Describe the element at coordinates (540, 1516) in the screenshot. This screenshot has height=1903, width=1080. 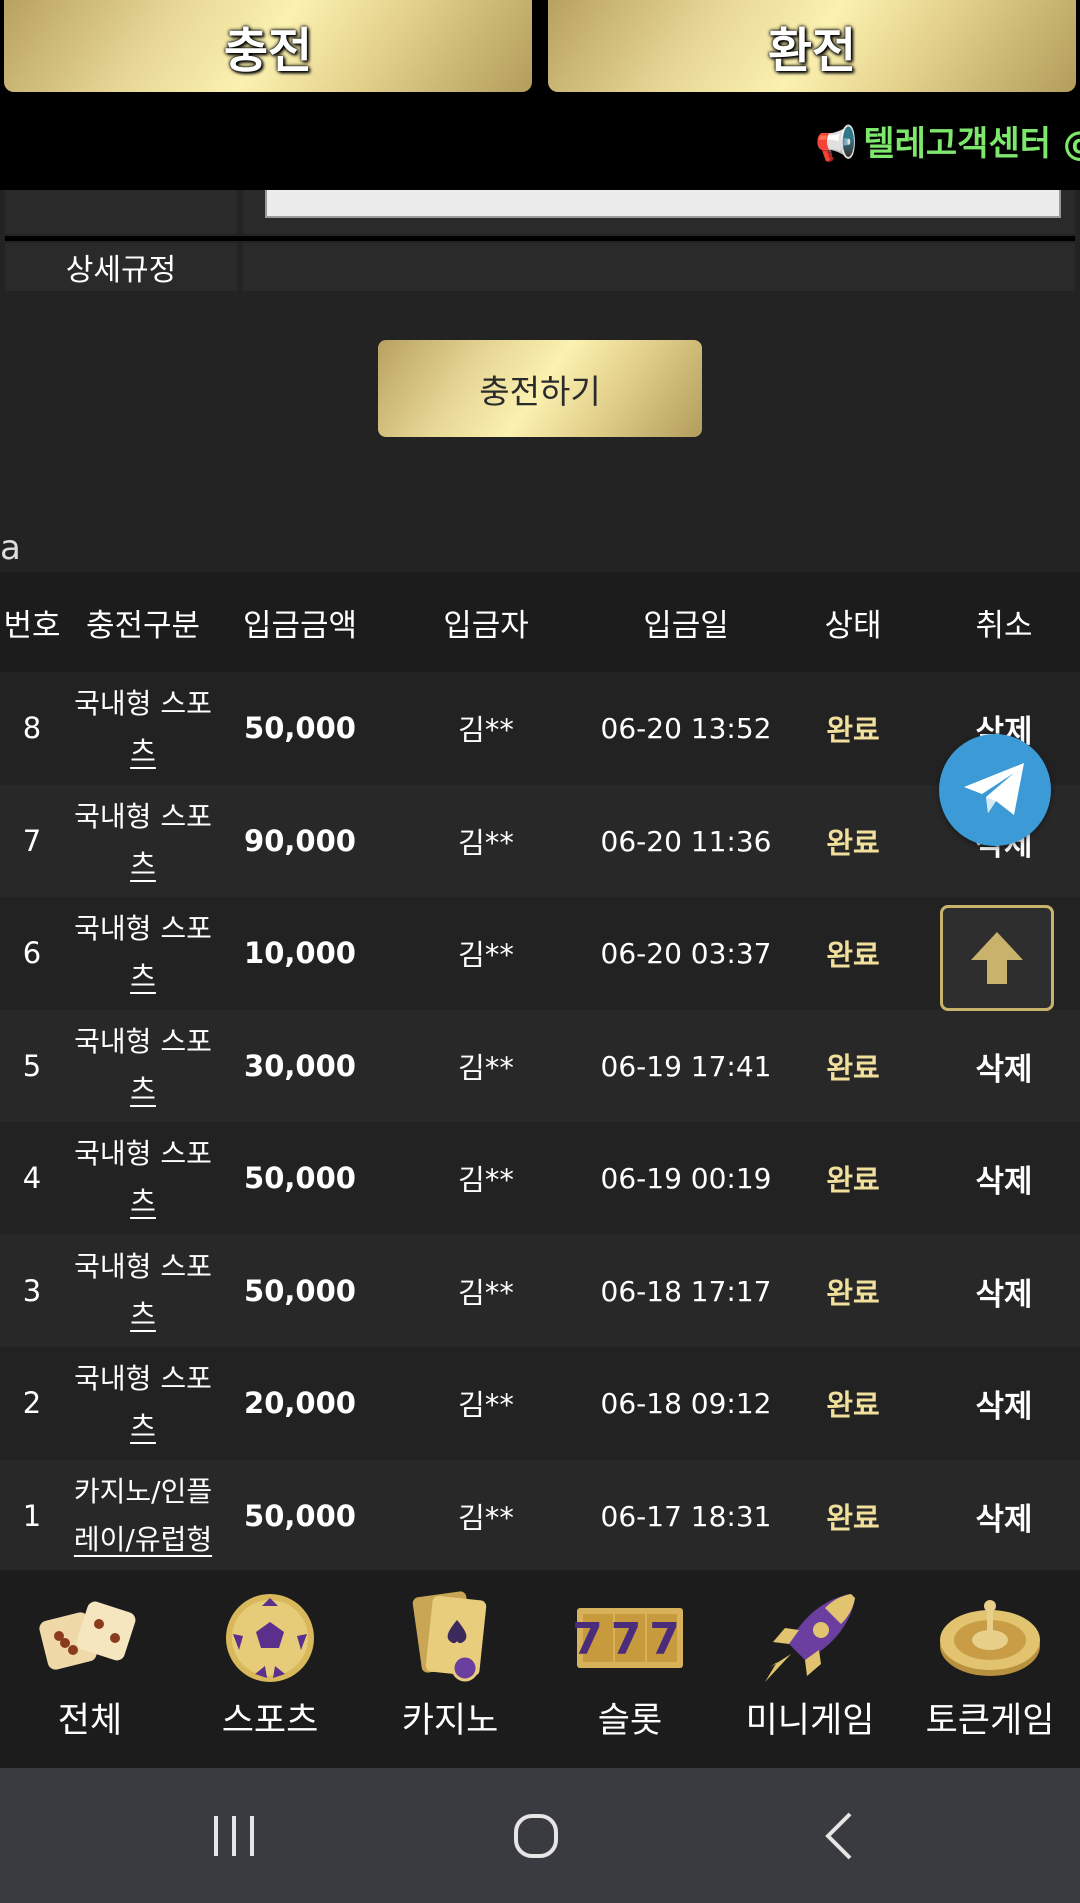
I see `table-row: 1 카지노/인플 레이/유럽형 50,000 김** 06-17 18:31 완료 삭제` at that location.